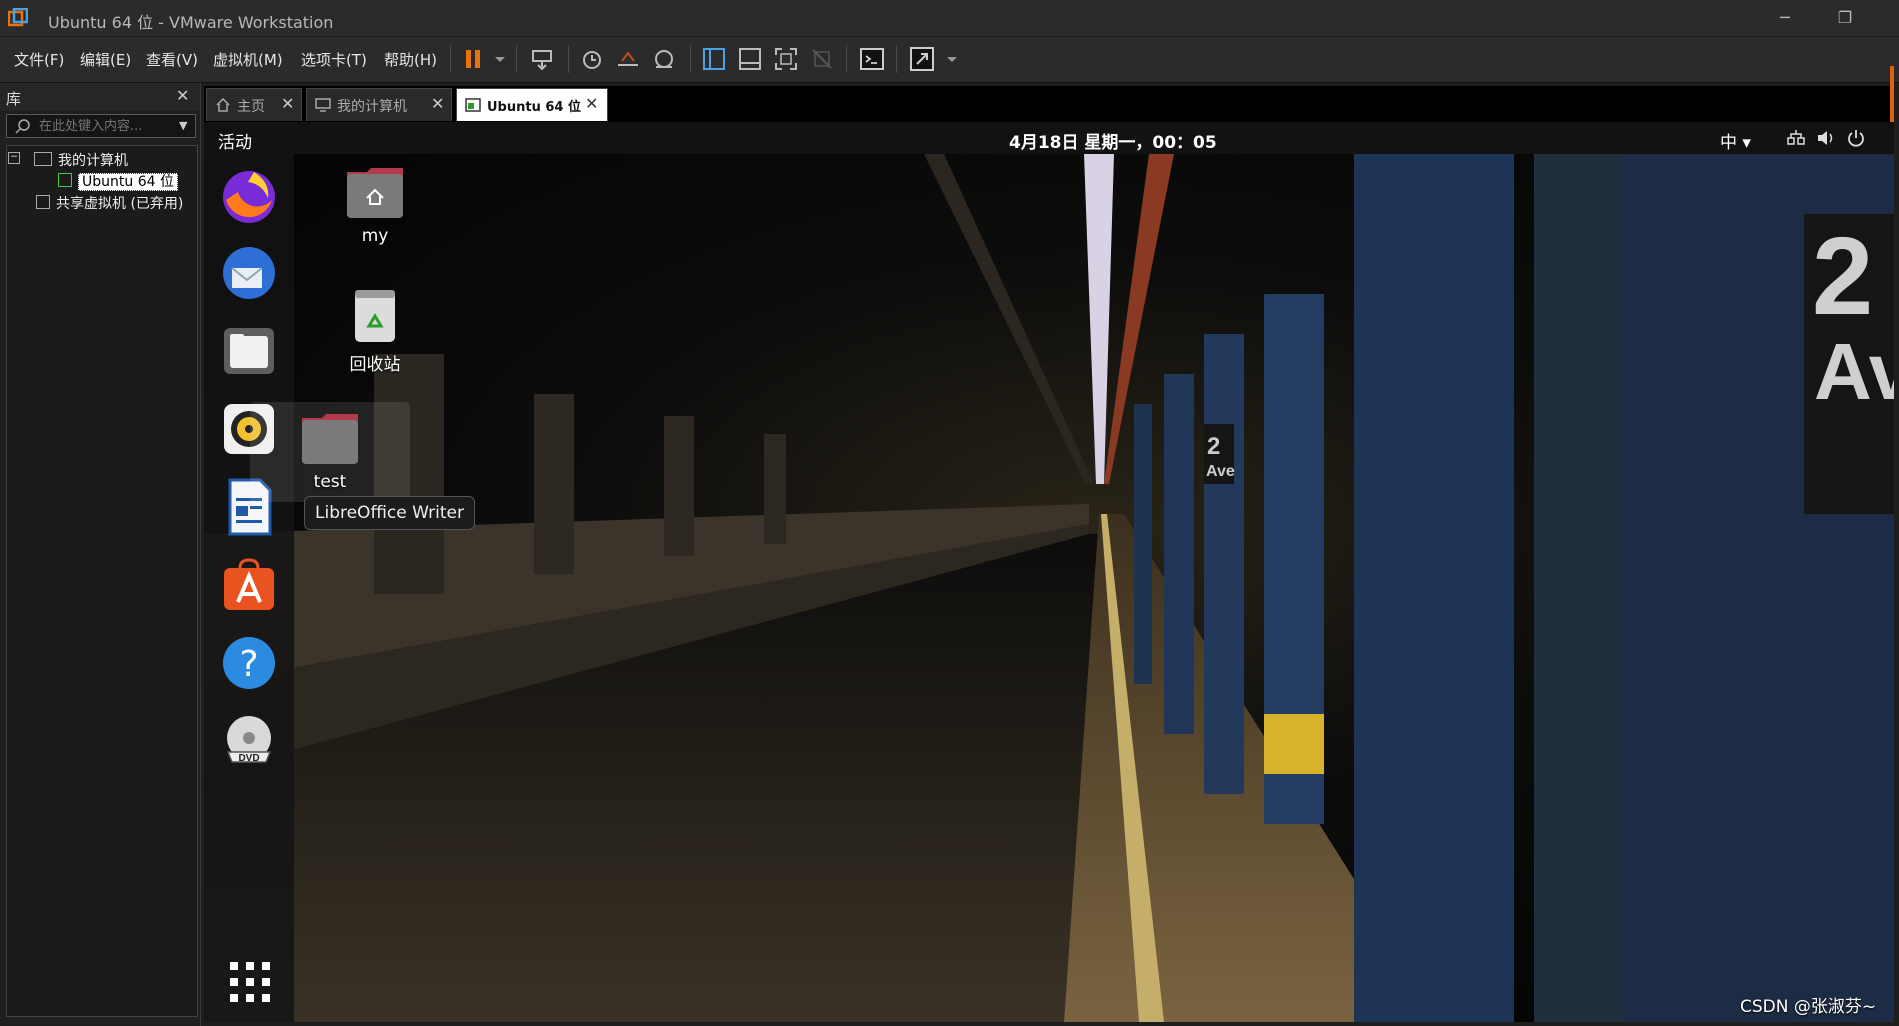 The image size is (1899, 1026). Describe the element at coordinates (249, 741) in the screenshot. I see `dvd-icon: DVD` at that location.